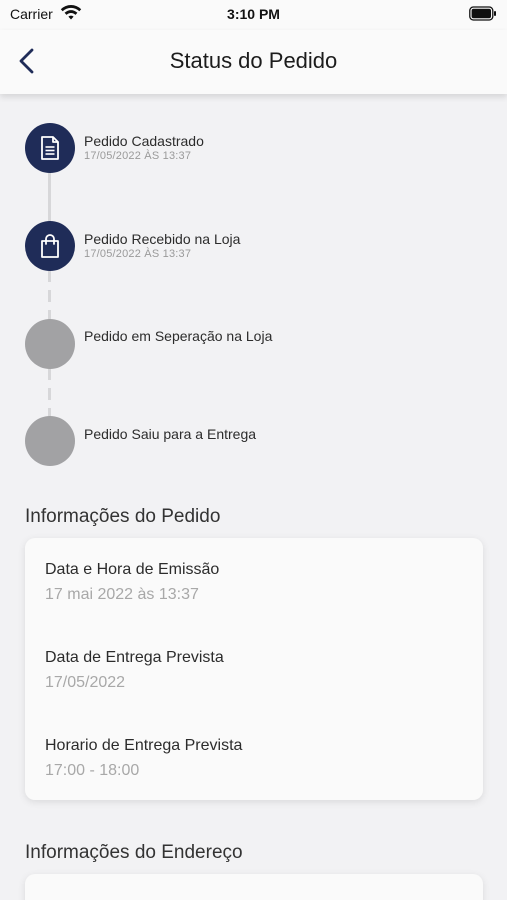  Describe the element at coordinates (122, 594) in the screenshot. I see `info-value: 17 mai 2022 às 13:37` at that location.